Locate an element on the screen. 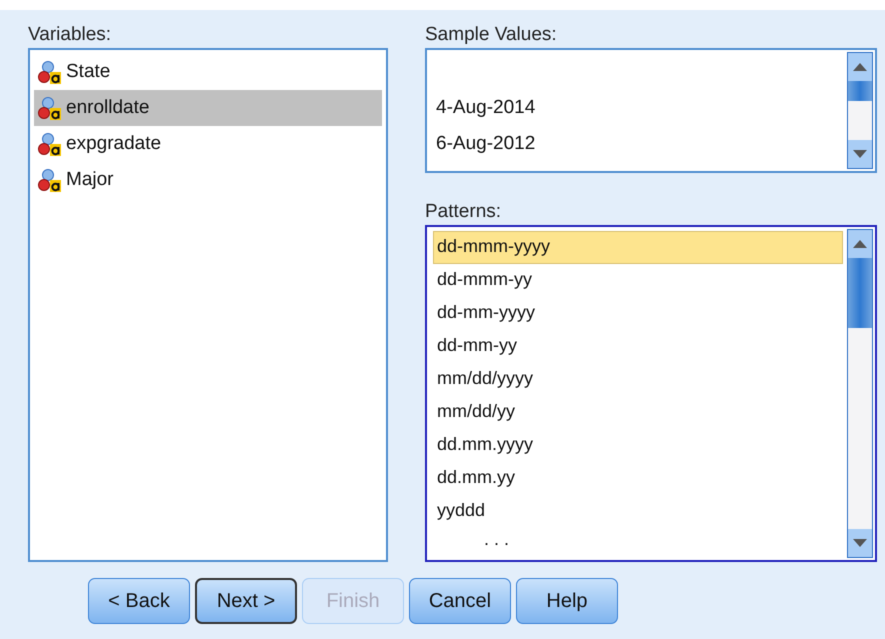 This screenshot has height=639, width=885. variable-item: expgradate is located at coordinates (208, 144).